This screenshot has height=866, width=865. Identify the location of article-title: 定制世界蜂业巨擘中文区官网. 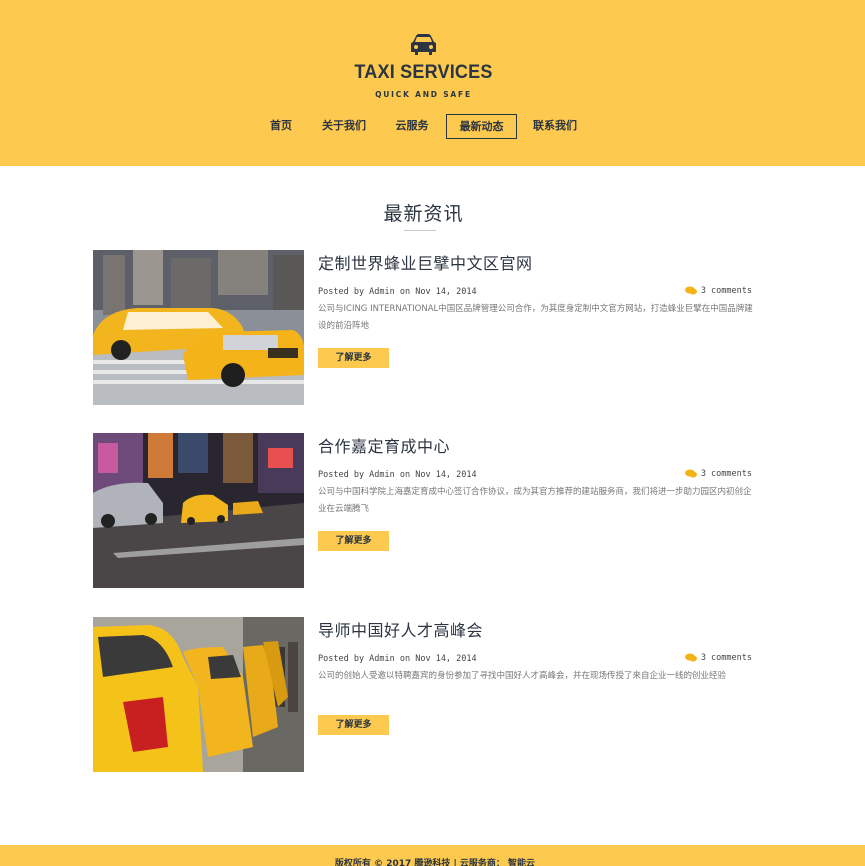
(425, 262).